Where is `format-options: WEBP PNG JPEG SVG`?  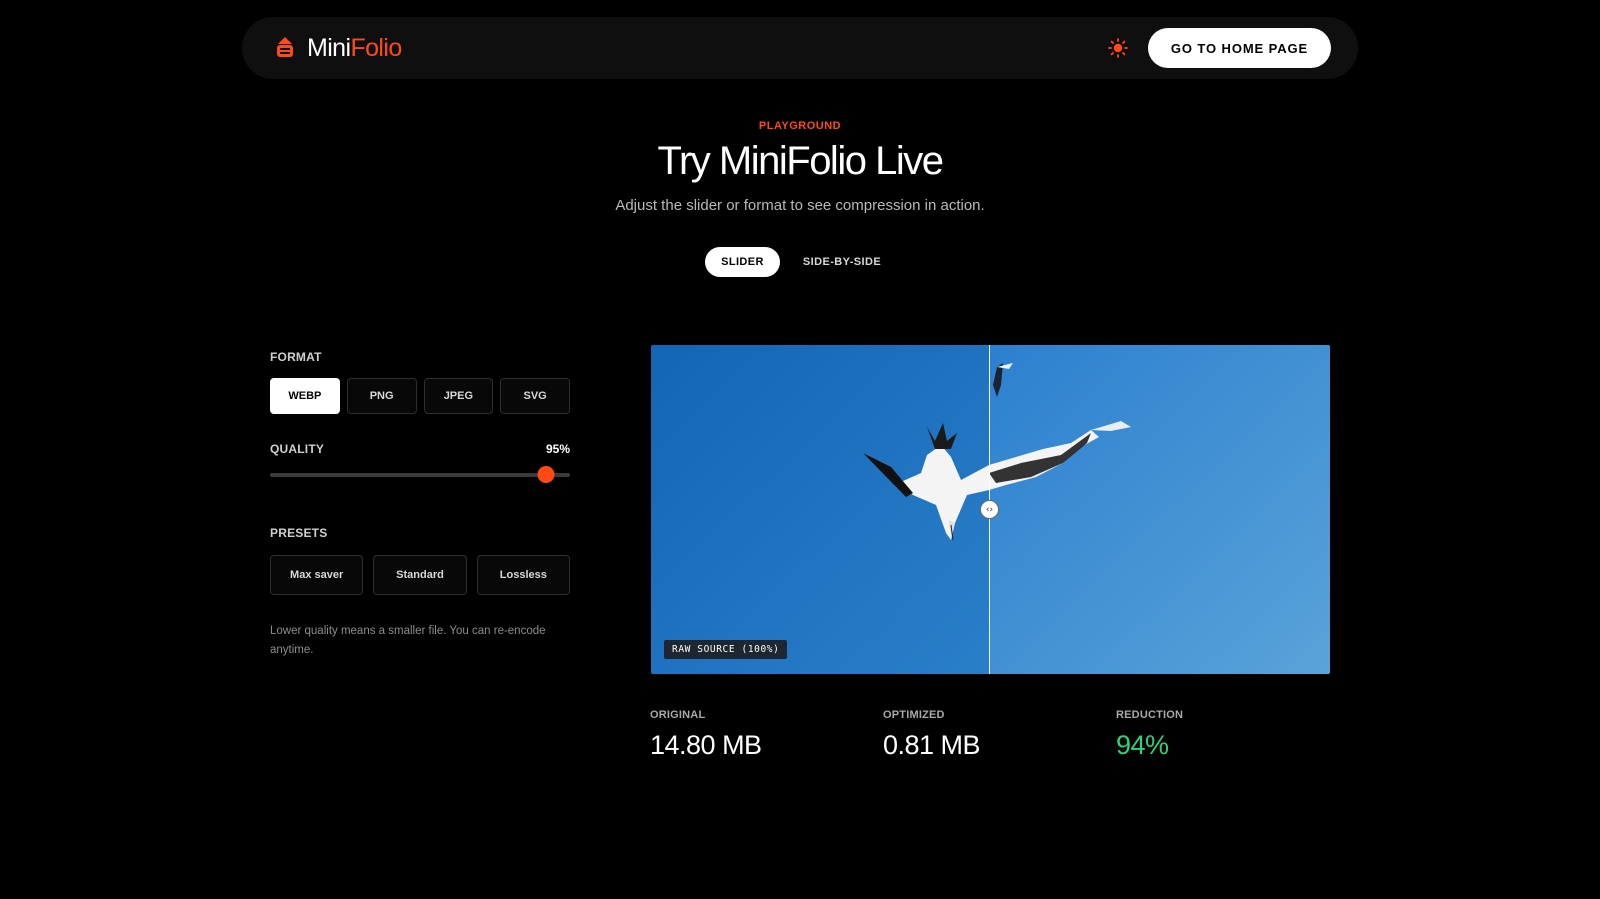 format-options: WEBP PNG JPEG SVG is located at coordinates (420, 396).